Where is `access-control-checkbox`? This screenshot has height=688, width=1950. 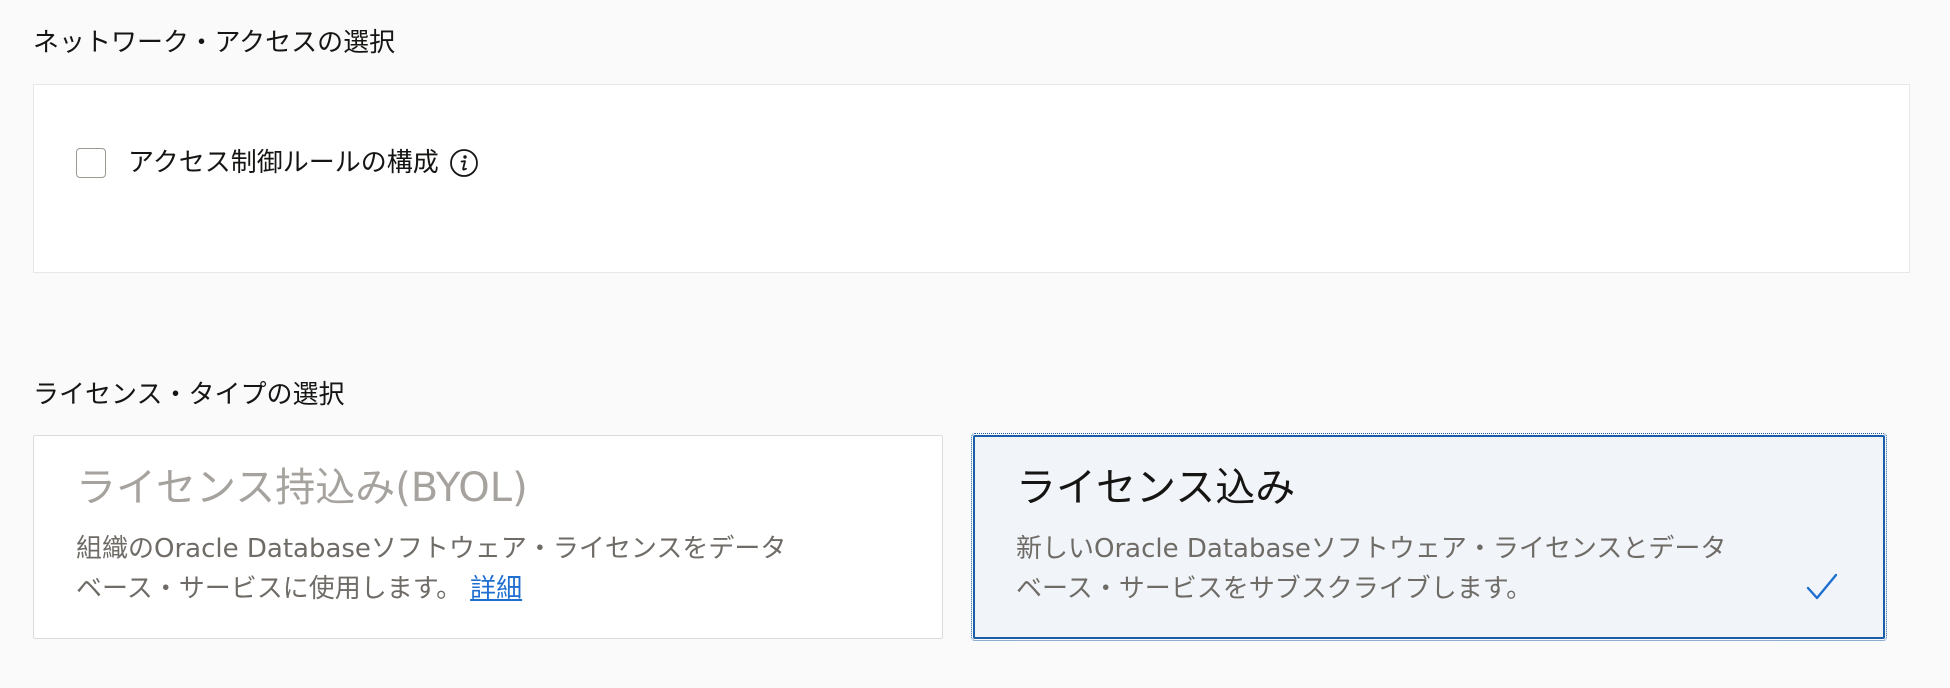 access-control-checkbox is located at coordinates (91, 163).